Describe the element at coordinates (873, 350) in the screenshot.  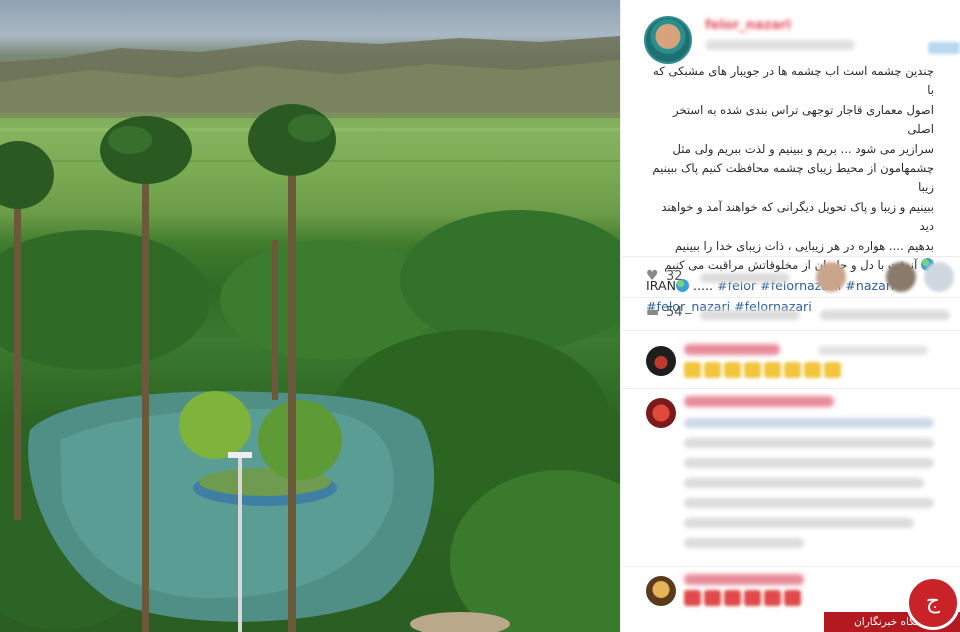
I see `comment-time-blurred` at that location.